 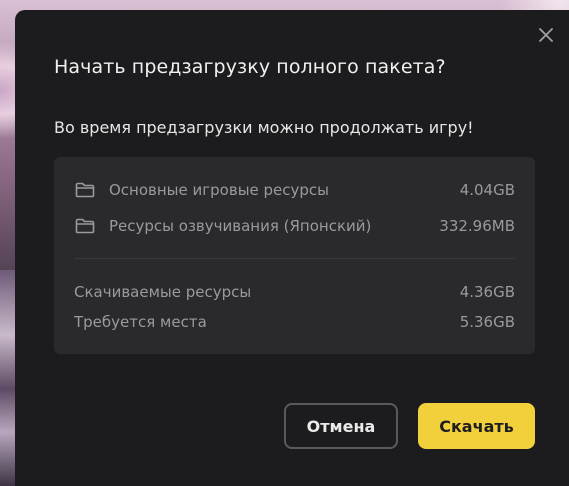 I want to click on panel-divider, so click(x=294, y=258).